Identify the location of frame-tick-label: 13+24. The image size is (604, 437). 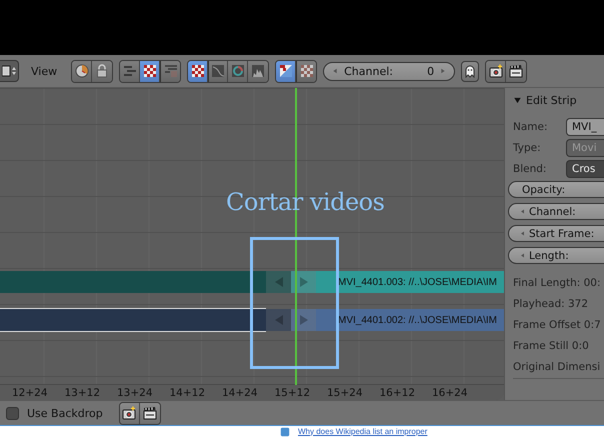
(135, 392).